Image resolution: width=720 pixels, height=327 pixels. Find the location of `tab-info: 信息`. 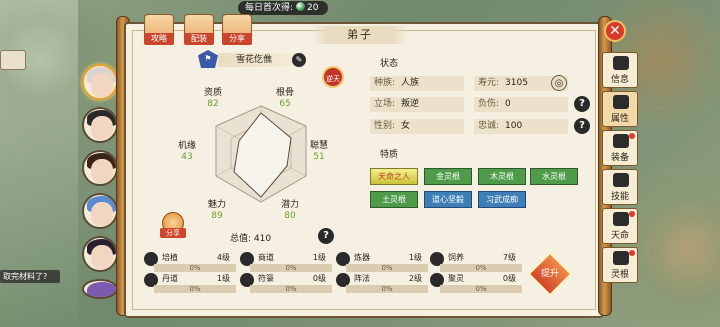

tab-info: 信息 is located at coordinates (620, 70).